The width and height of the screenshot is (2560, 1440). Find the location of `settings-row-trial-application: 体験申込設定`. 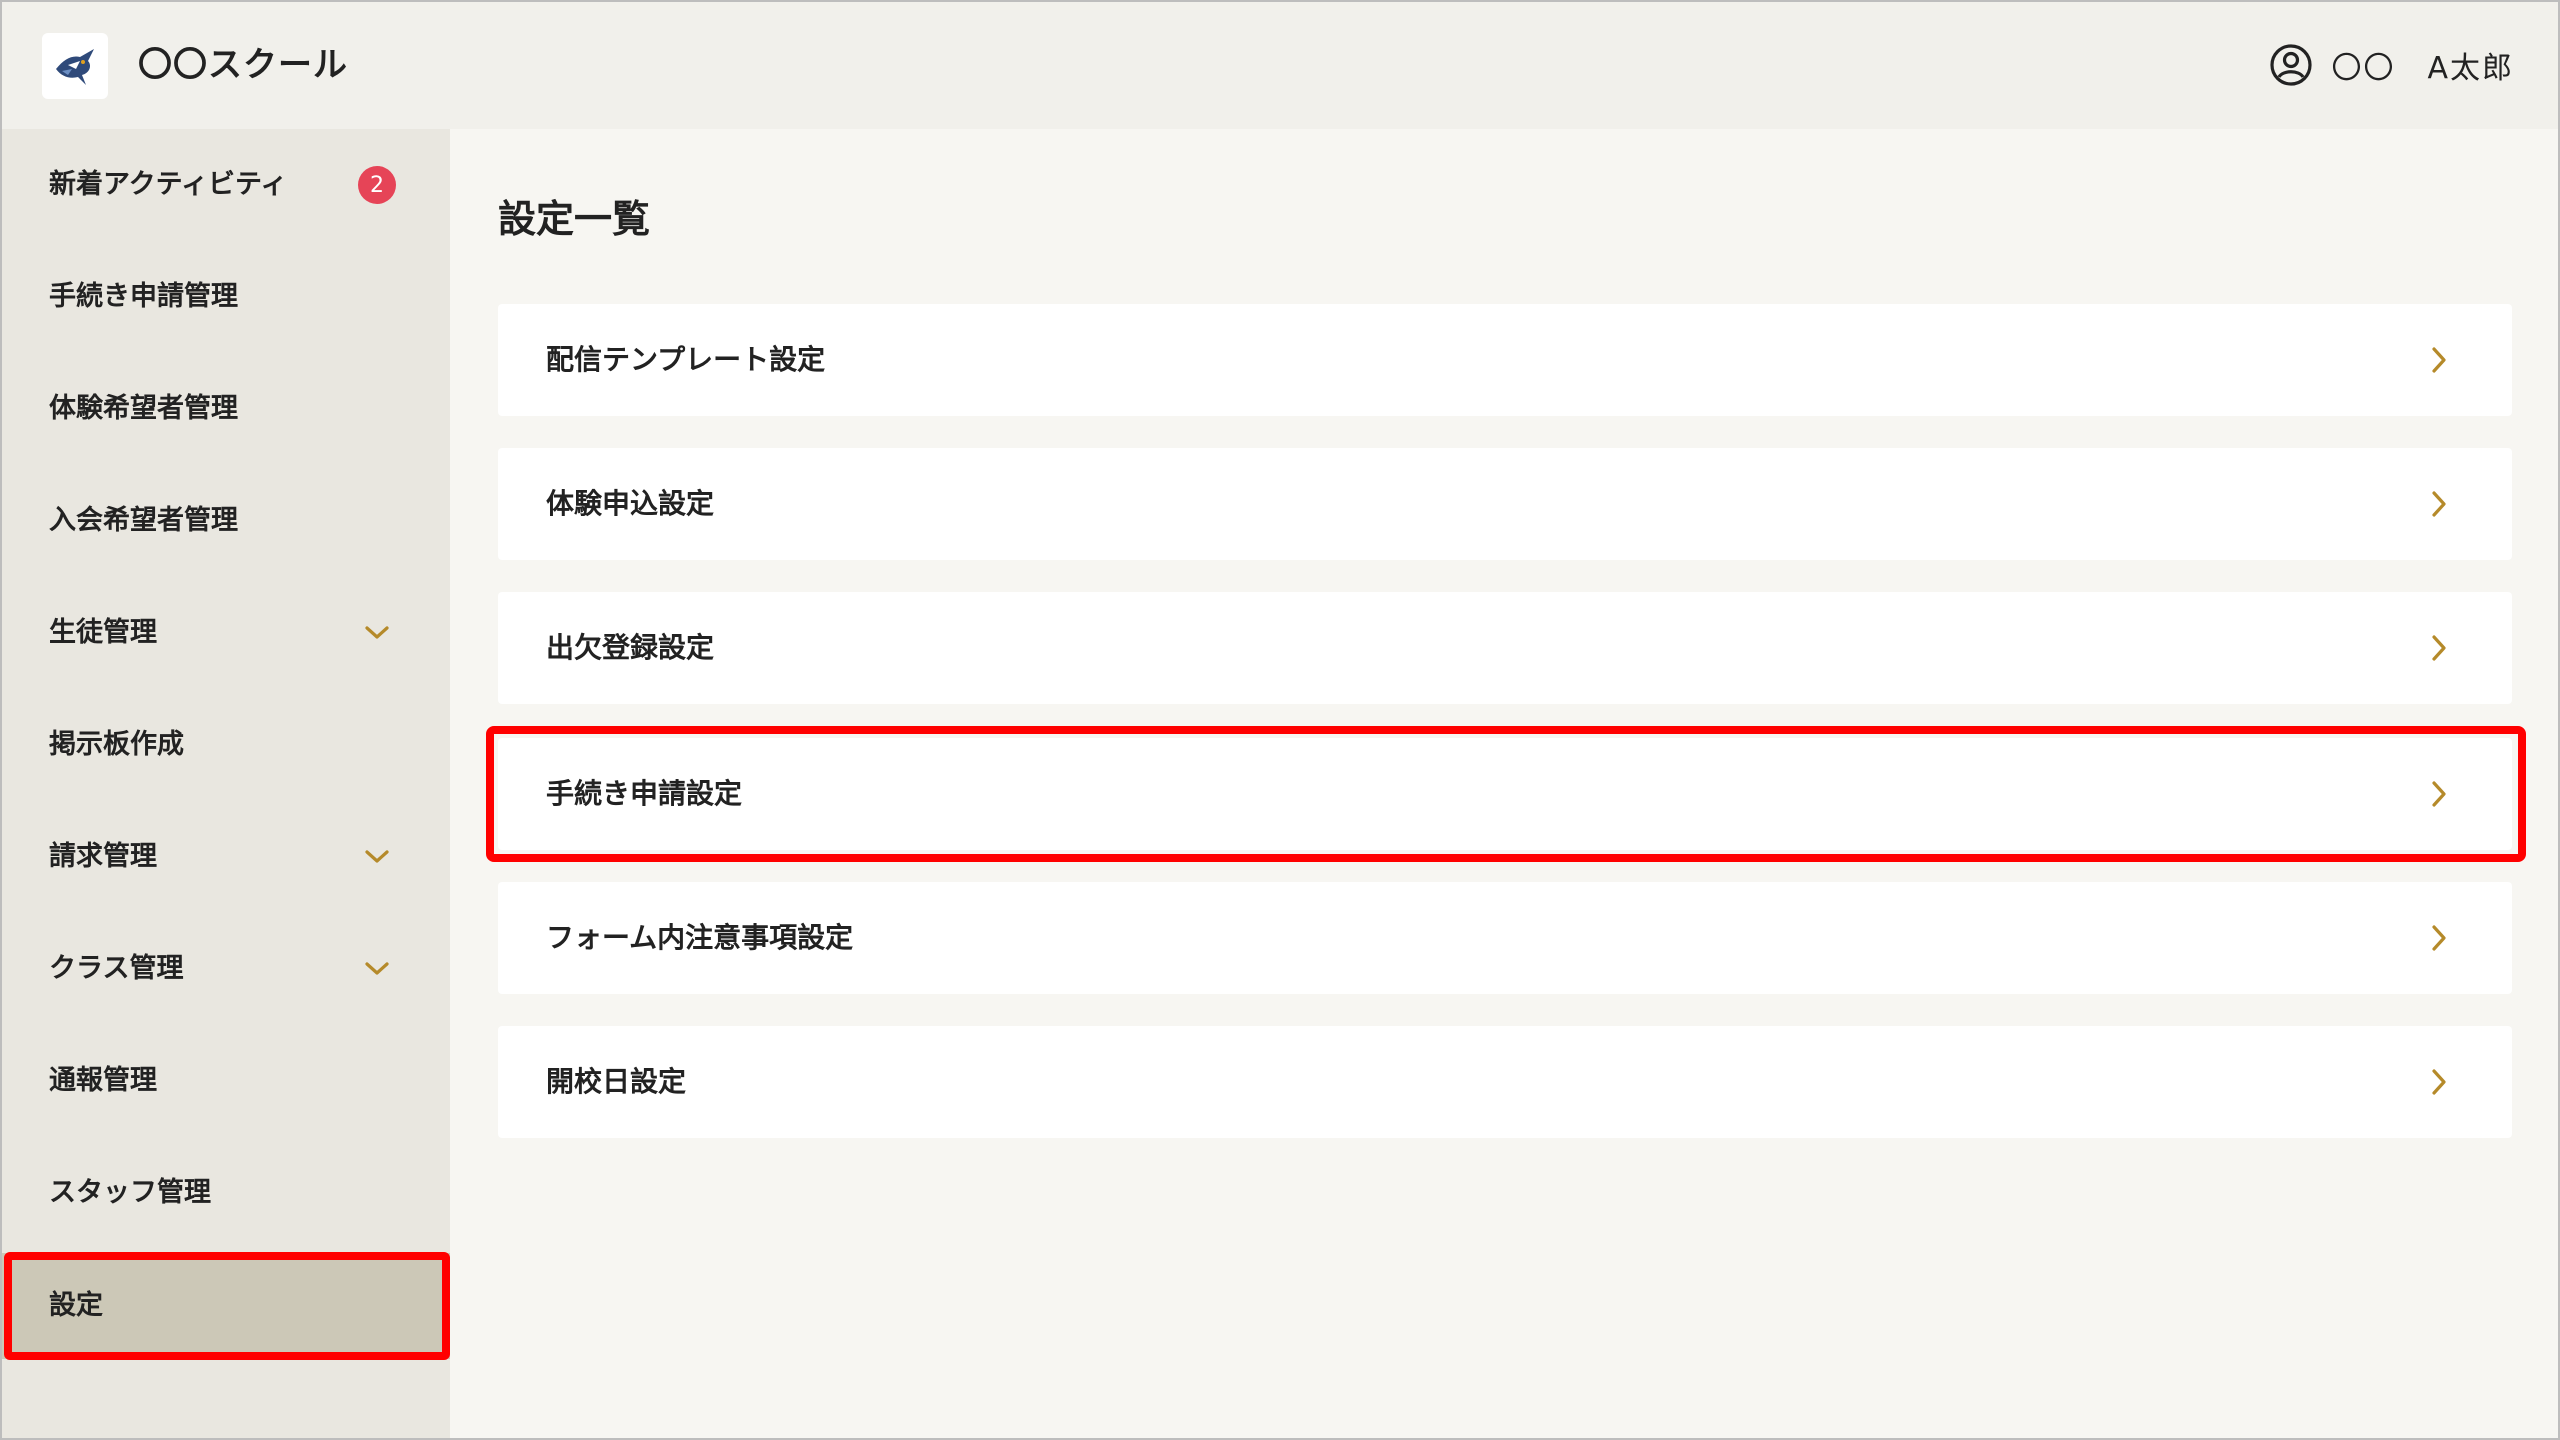

settings-row-trial-application: 体験申込設定 is located at coordinates (1505, 504).